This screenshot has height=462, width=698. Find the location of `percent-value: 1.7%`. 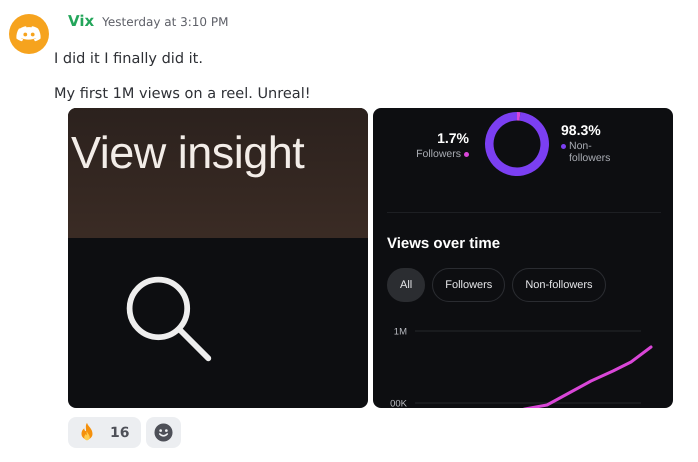

percent-value: 1.7% is located at coordinates (453, 138).